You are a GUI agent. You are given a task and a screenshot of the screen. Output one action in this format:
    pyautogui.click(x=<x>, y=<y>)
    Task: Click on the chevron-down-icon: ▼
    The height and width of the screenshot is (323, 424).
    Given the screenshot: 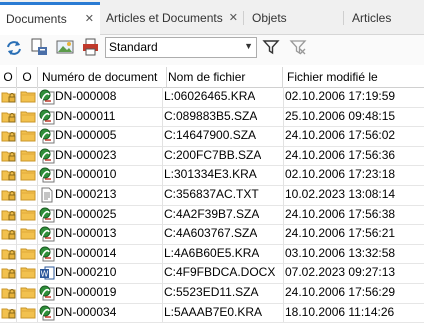 What is the action you would take?
    pyautogui.click(x=248, y=46)
    